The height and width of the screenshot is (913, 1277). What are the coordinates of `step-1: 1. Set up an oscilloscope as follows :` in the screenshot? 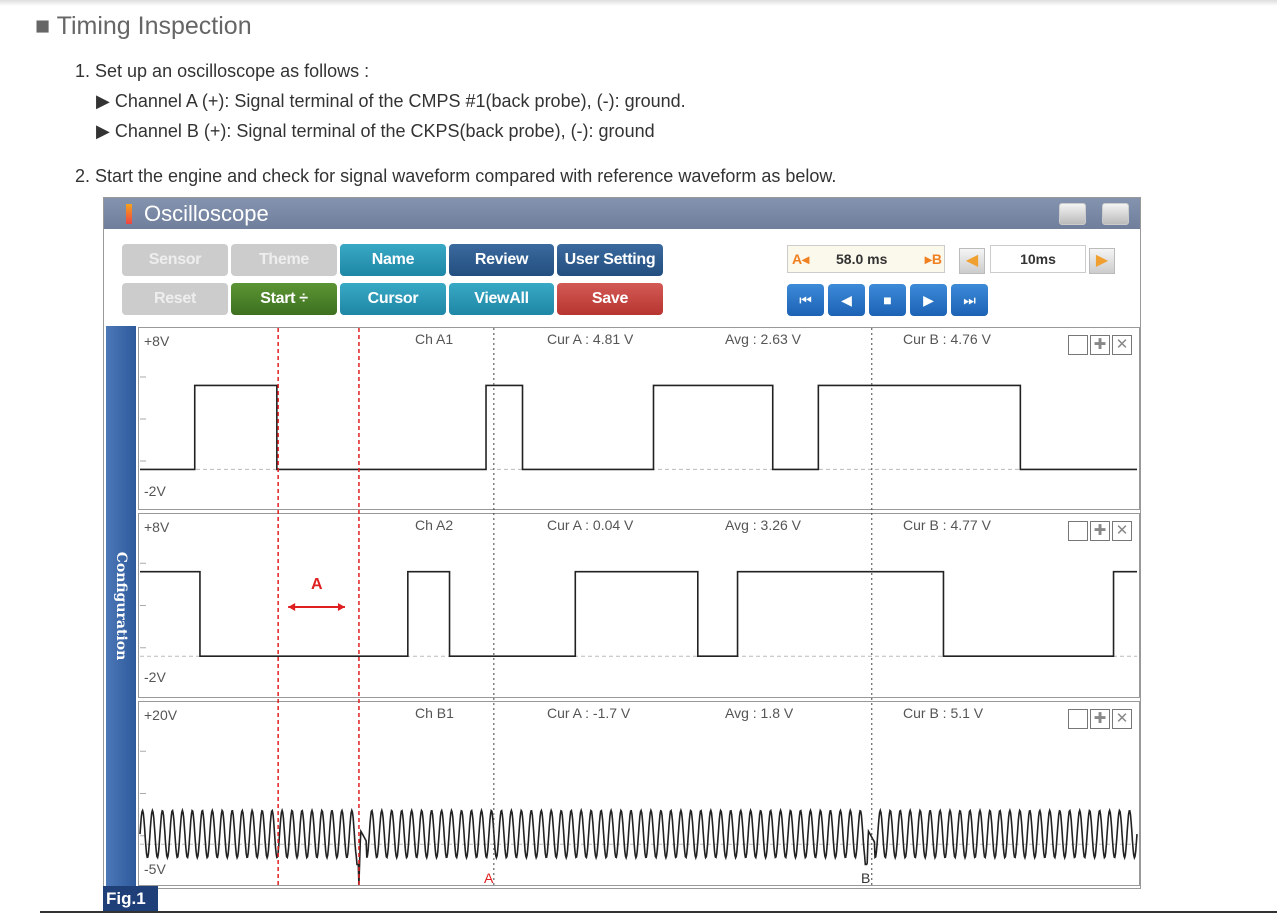 It's located at (222, 71).